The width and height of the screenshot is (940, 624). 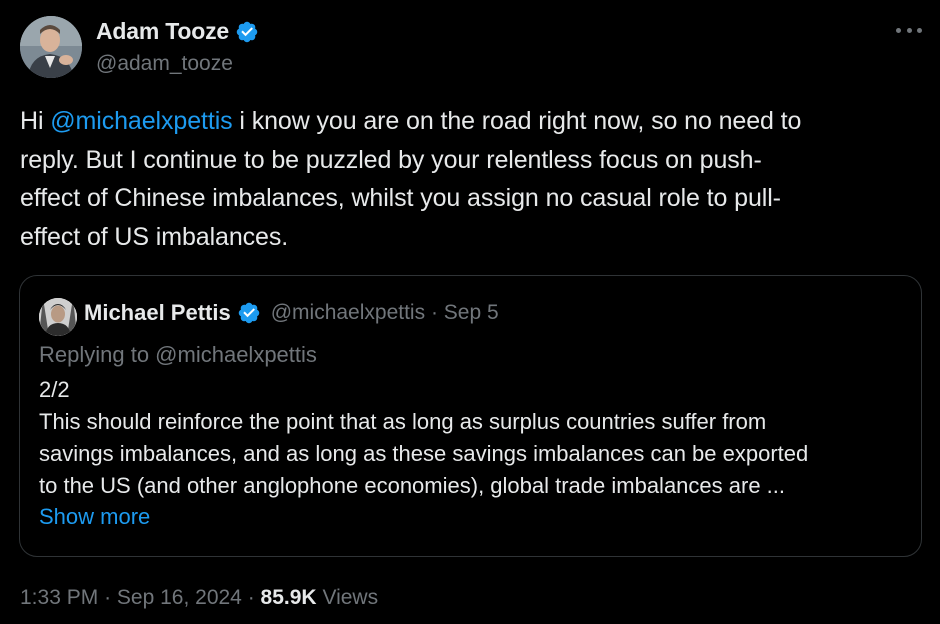 What do you see at coordinates (179, 597) in the screenshot?
I see `tweet-date: Sep 16, 2024` at bounding box center [179, 597].